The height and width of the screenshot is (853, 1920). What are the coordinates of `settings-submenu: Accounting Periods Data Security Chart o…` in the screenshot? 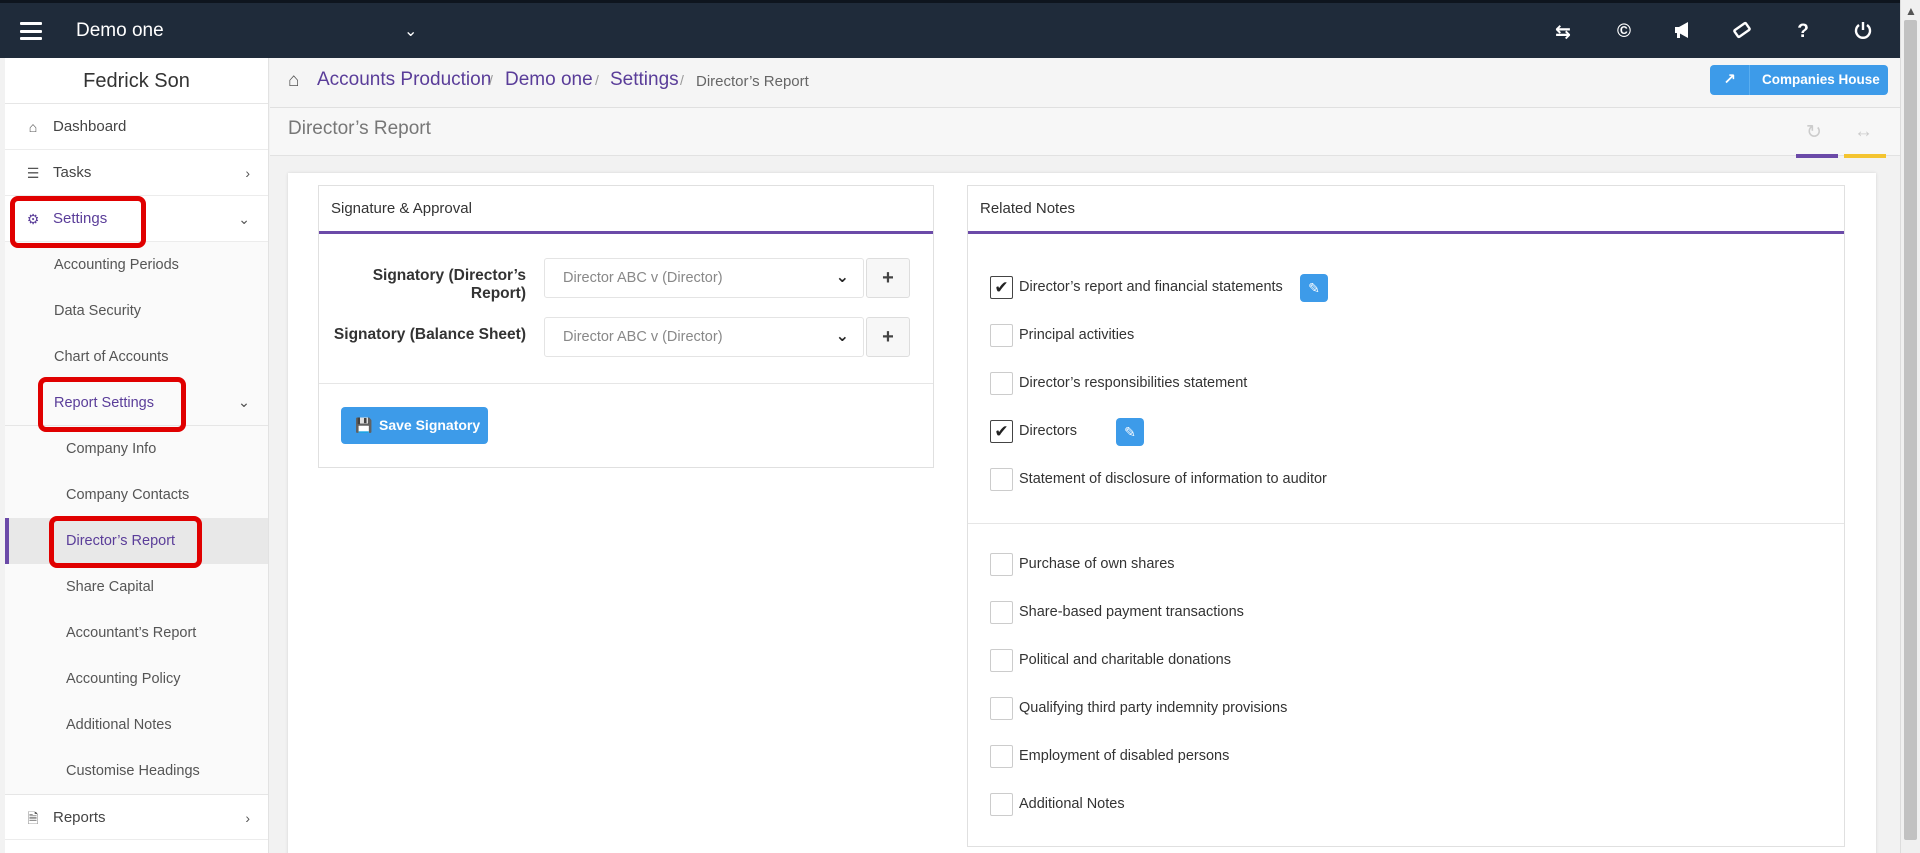 It's located at (136, 518).